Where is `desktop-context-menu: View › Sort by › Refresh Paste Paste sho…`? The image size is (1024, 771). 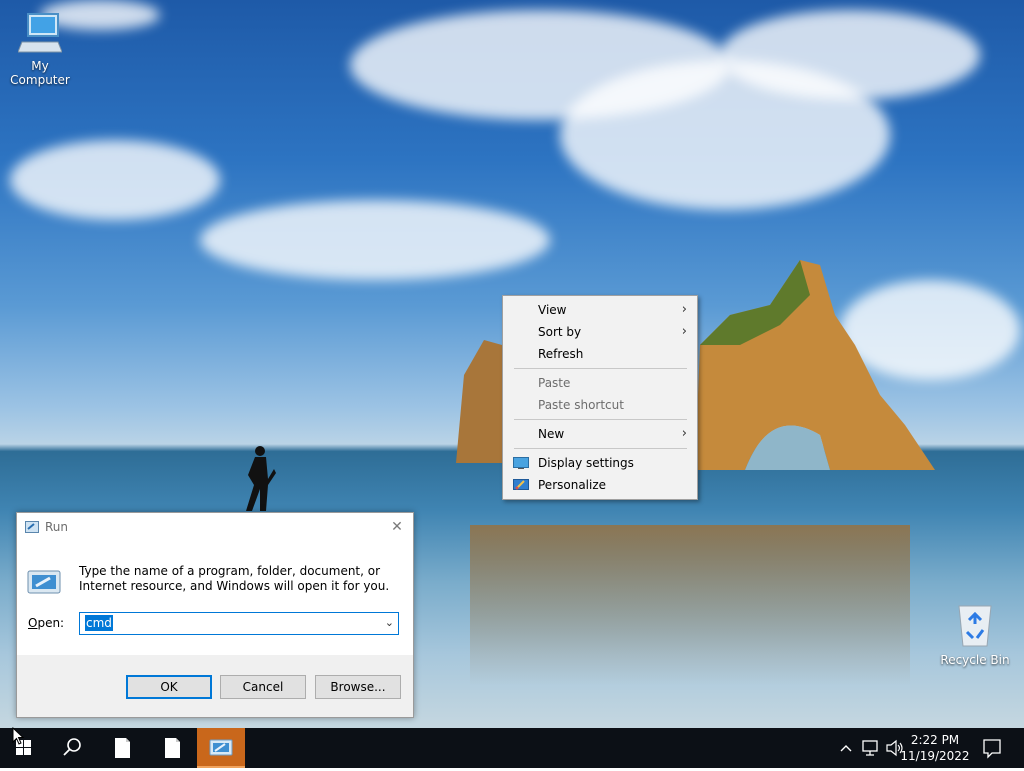 desktop-context-menu: View › Sort by › Refresh Paste Paste sho… is located at coordinates (600, 397).